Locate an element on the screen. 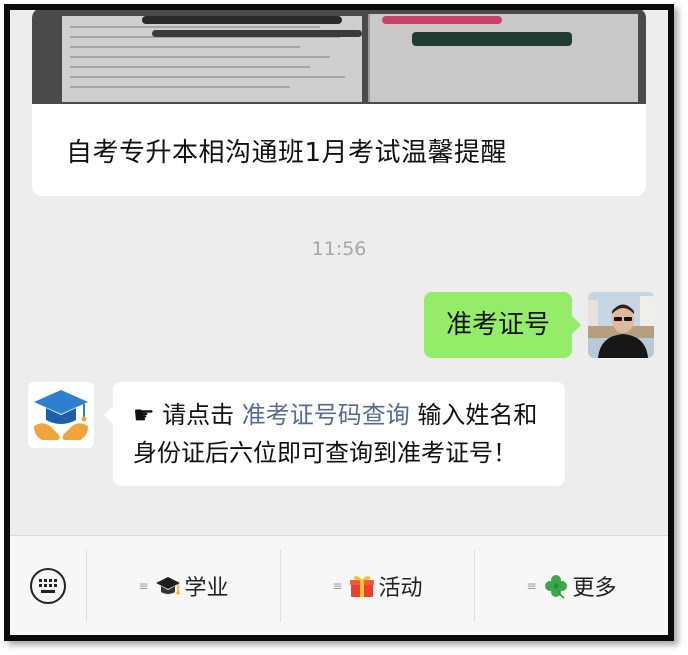 The height and width of the screenshot is (655, 688). message-prefix: ☛ 请点击 is located at coordinates (187, 415).